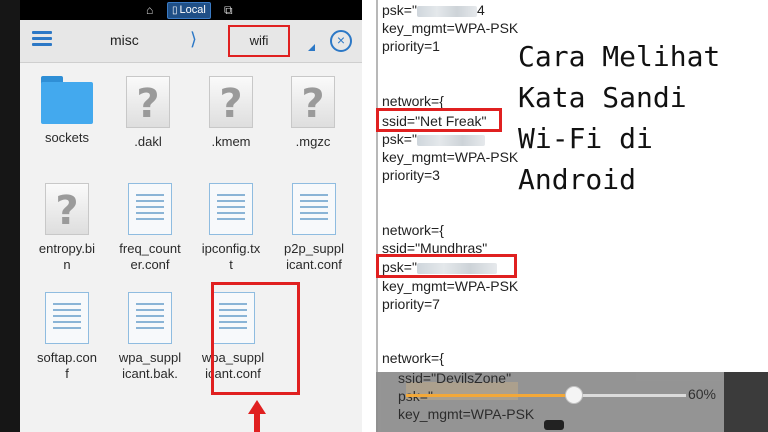 This screenshot has height=432, width=768. Describe the element at coordinates (124, 40) in the screenshot. I see `breadcrumb-misc: misc` at that location.